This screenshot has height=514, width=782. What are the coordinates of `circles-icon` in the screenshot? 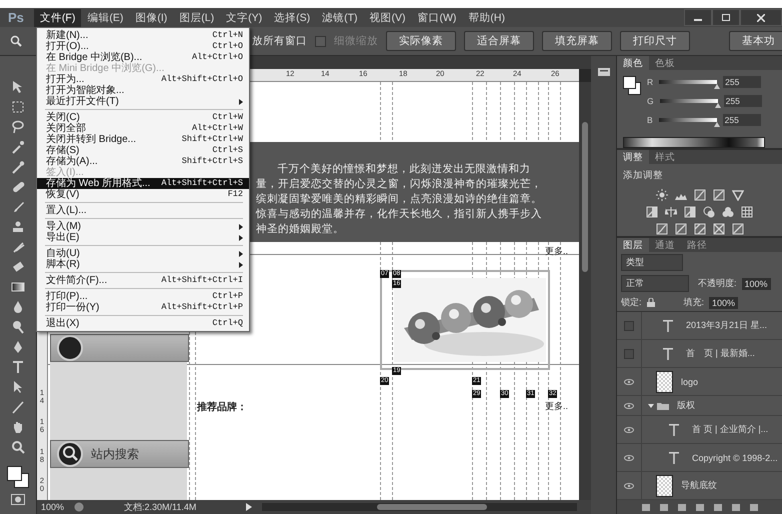 It's located at (709, 212).